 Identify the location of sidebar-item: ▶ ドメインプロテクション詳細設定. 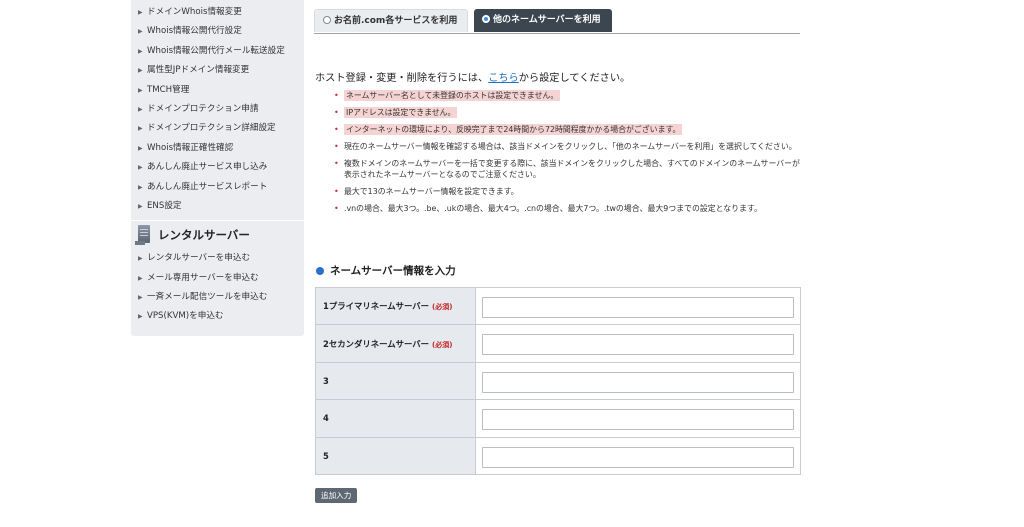
(217, 128).